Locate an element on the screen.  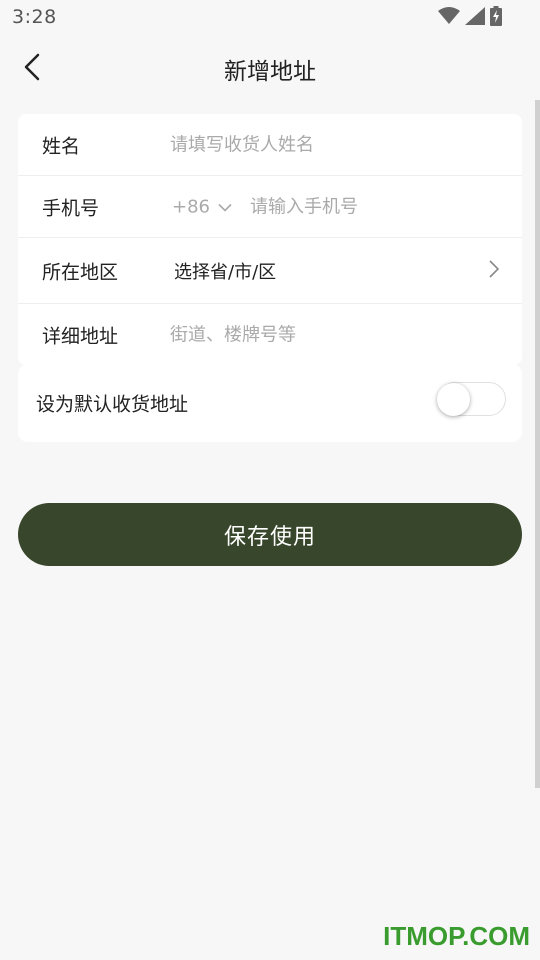
detail-label: 详细地址 is located at coordinates (80, 336).